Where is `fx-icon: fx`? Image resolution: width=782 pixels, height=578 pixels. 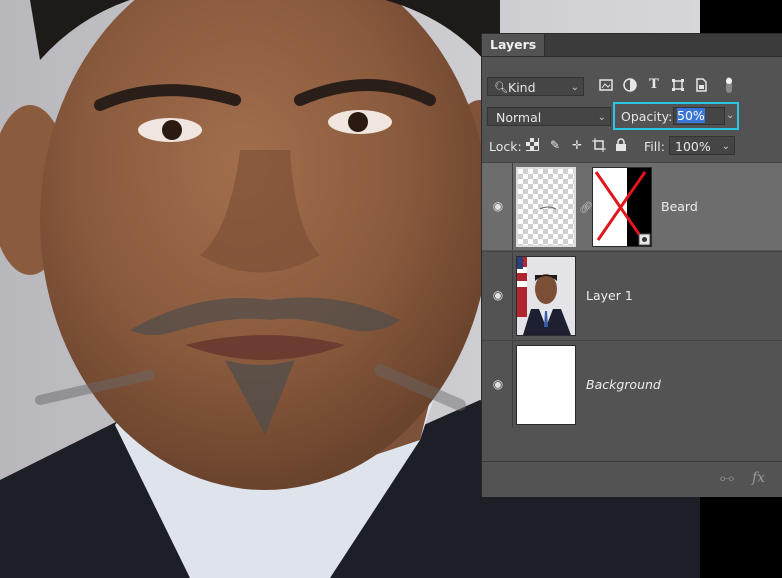 fx-icon: fx is located at coordinates (758, 478).